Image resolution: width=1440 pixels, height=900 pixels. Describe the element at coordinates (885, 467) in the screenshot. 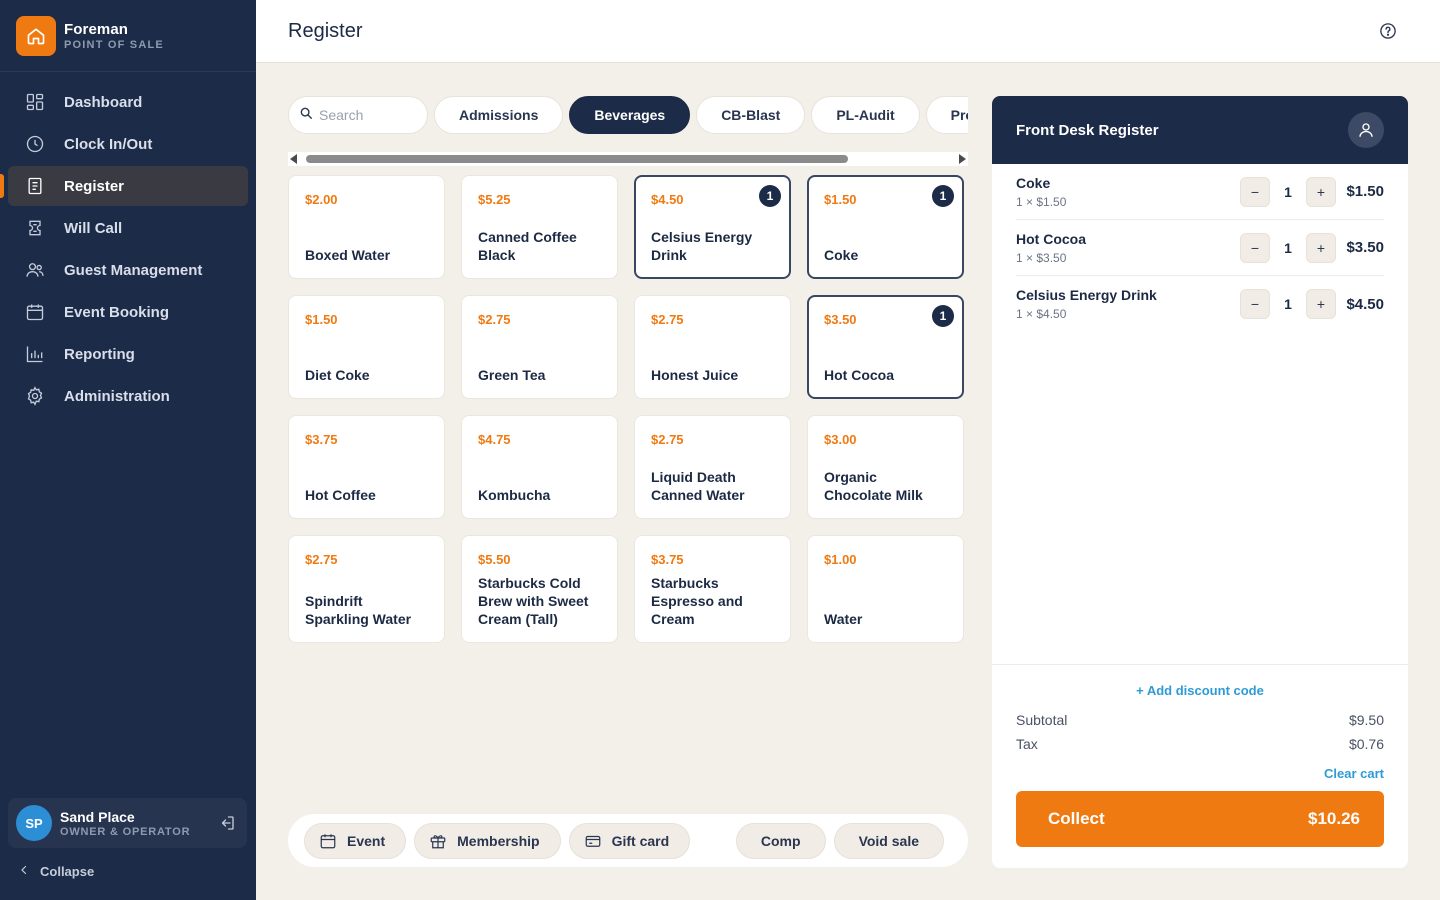

I see `product-card: $3.00 Organic Chocolate Milk` at that location.